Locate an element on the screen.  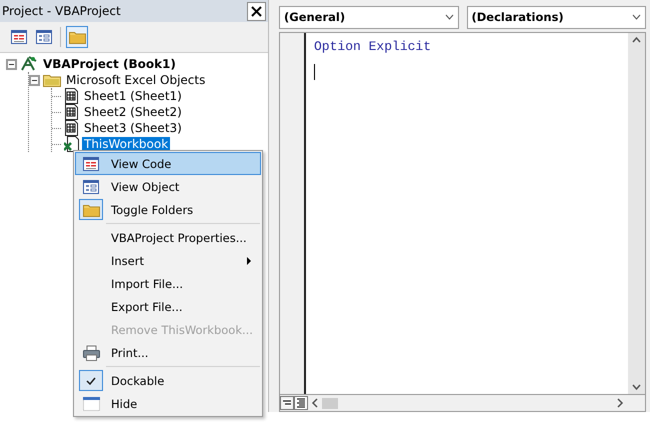
menu-item: Dockable is located at coordinates (168, 380).